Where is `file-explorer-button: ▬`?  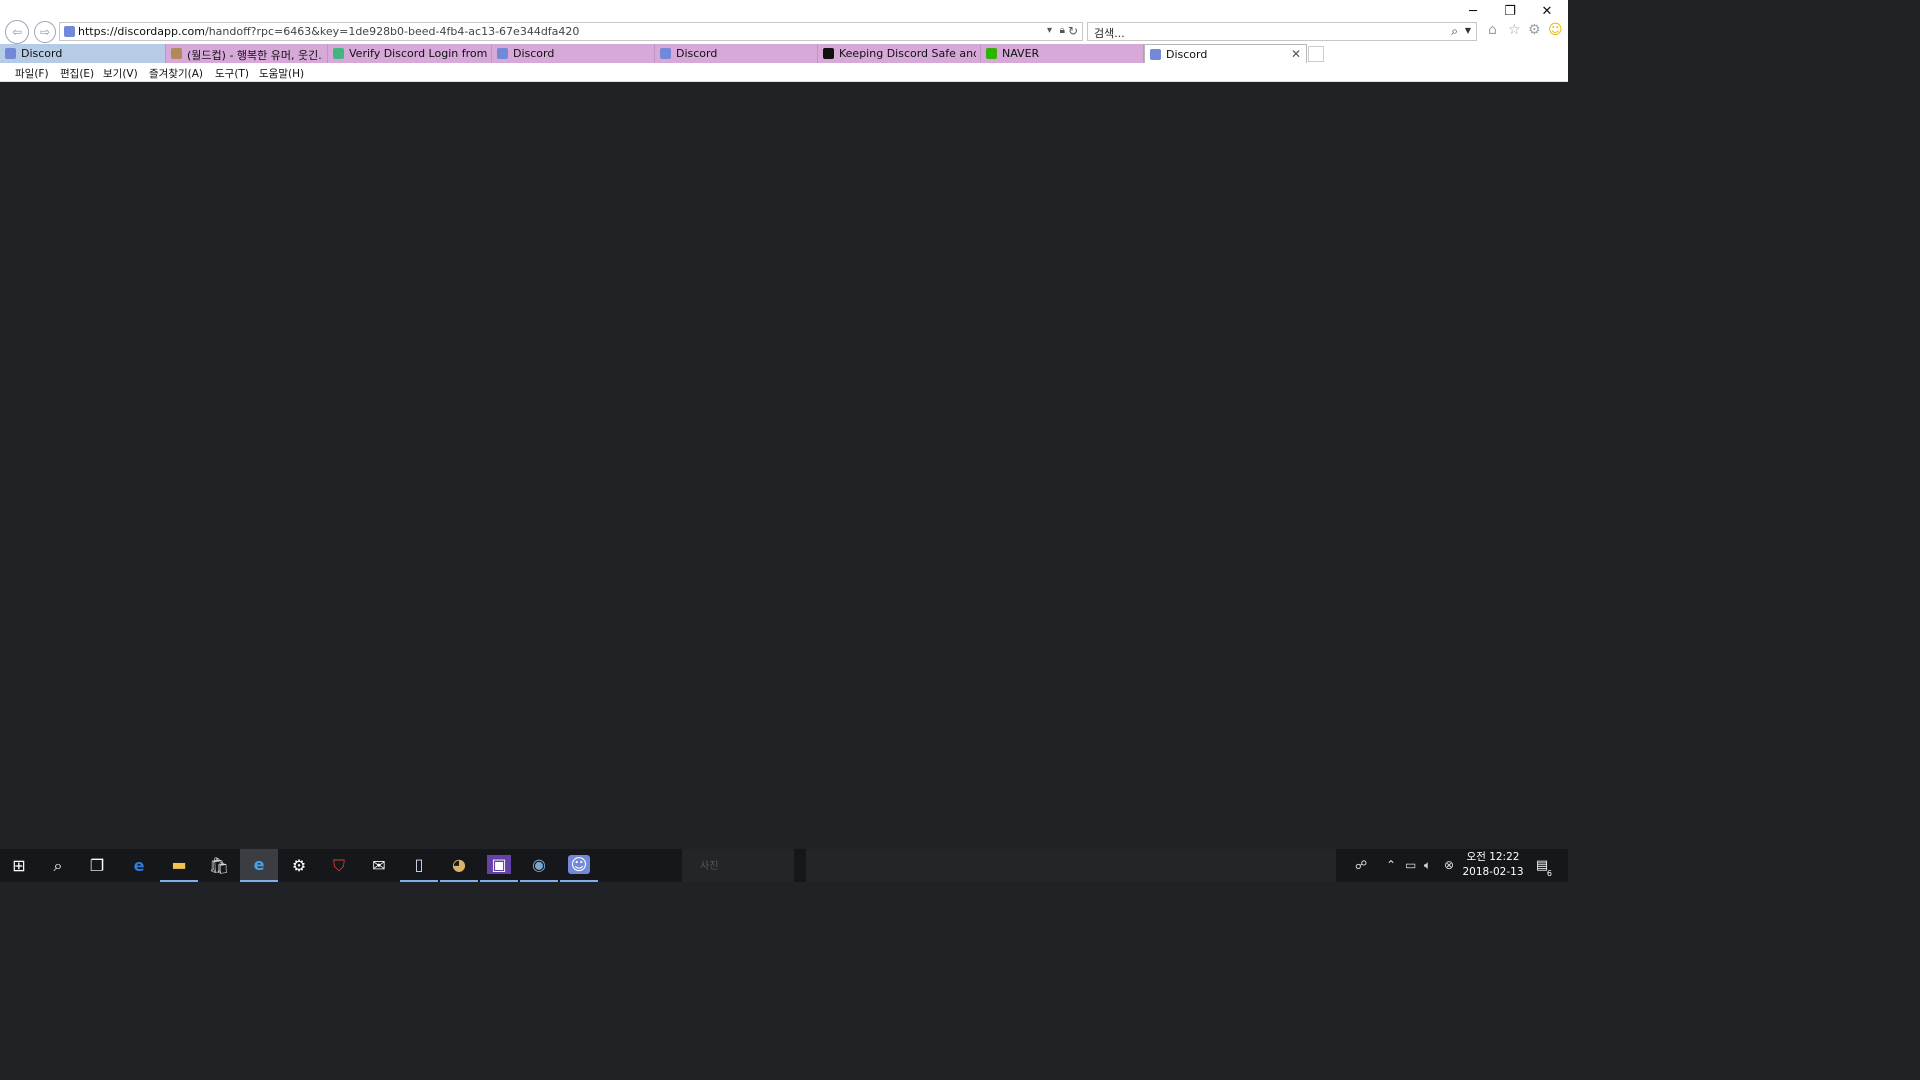 file-explorer-button: ▬ is located at coordinates (179, 865).